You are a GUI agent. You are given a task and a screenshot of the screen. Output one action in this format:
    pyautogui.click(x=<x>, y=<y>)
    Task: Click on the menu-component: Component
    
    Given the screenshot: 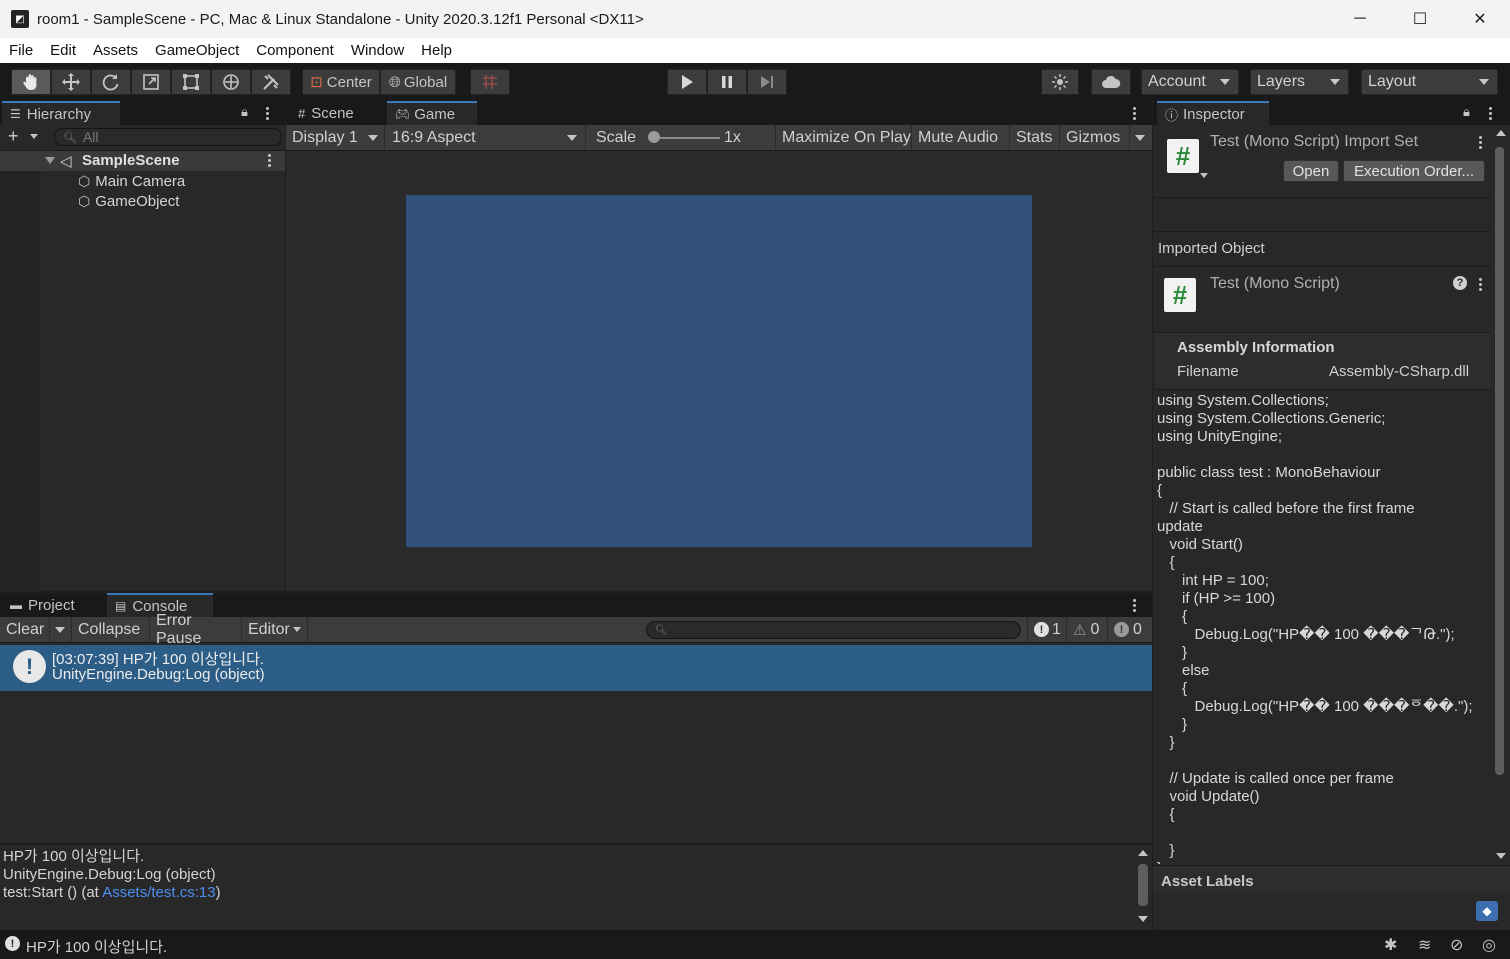 What is the action you would take?
    pyautogui.click(x=295, y=50)
    